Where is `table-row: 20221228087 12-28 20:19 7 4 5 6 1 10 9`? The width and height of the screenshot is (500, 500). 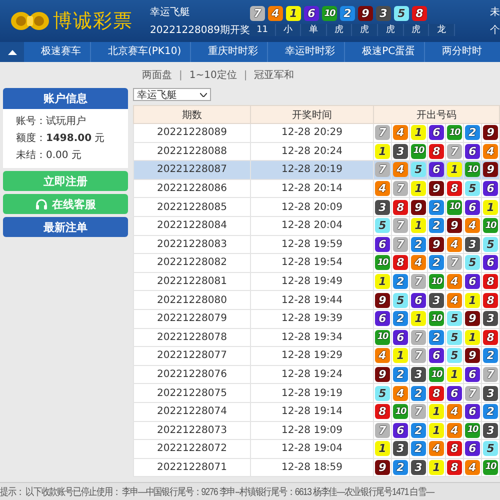
table-row: 20221228087 12-28 20:19 7 4 5 6 1 10 9 is located at coordinates (317, 170).